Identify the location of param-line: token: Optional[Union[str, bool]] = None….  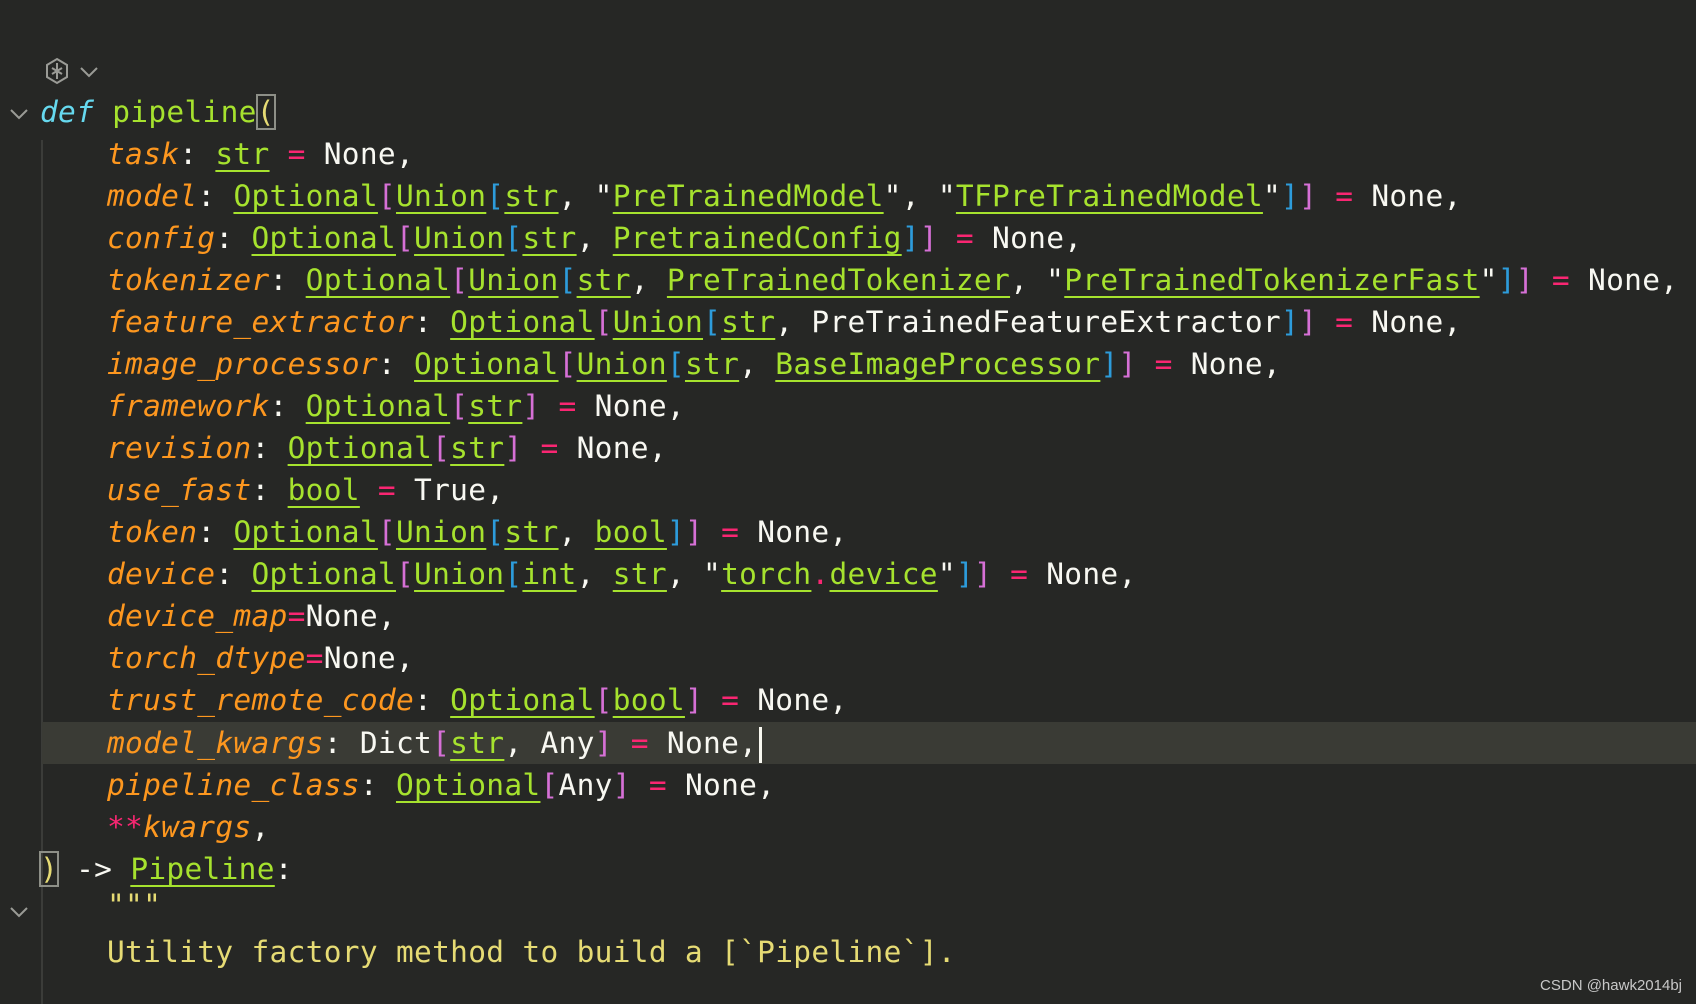
(477, 532).